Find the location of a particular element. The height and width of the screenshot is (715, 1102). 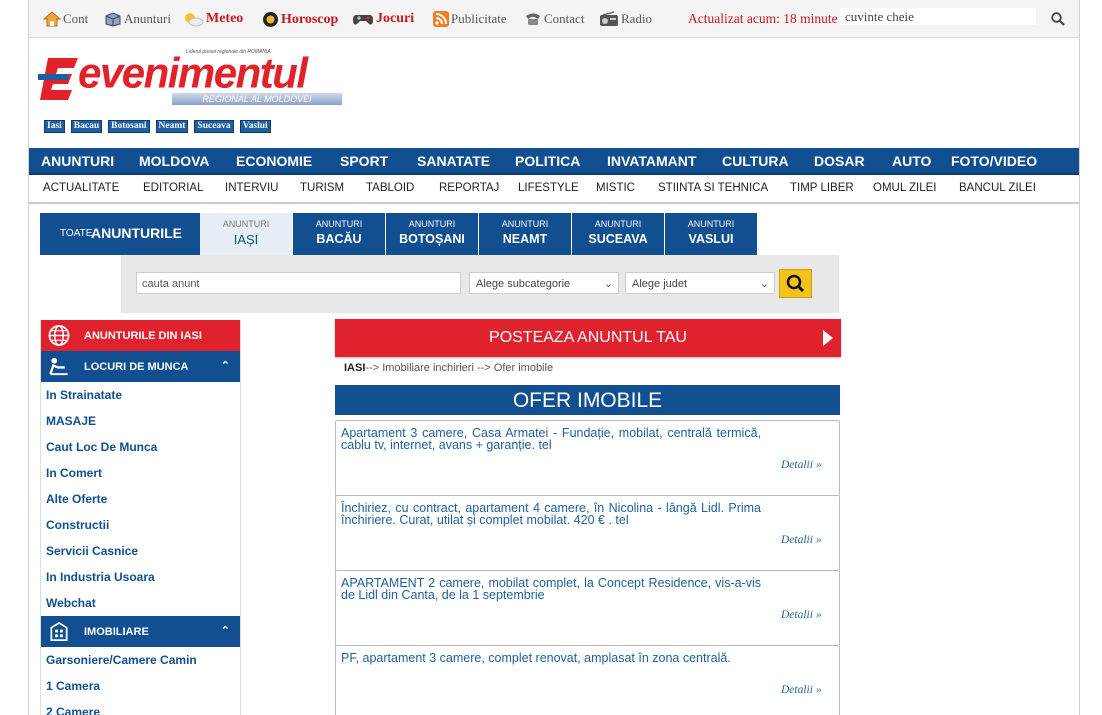

sidebar-item-in-industria-usoara: In Industria Usoara is located at coordinates (140, 577).